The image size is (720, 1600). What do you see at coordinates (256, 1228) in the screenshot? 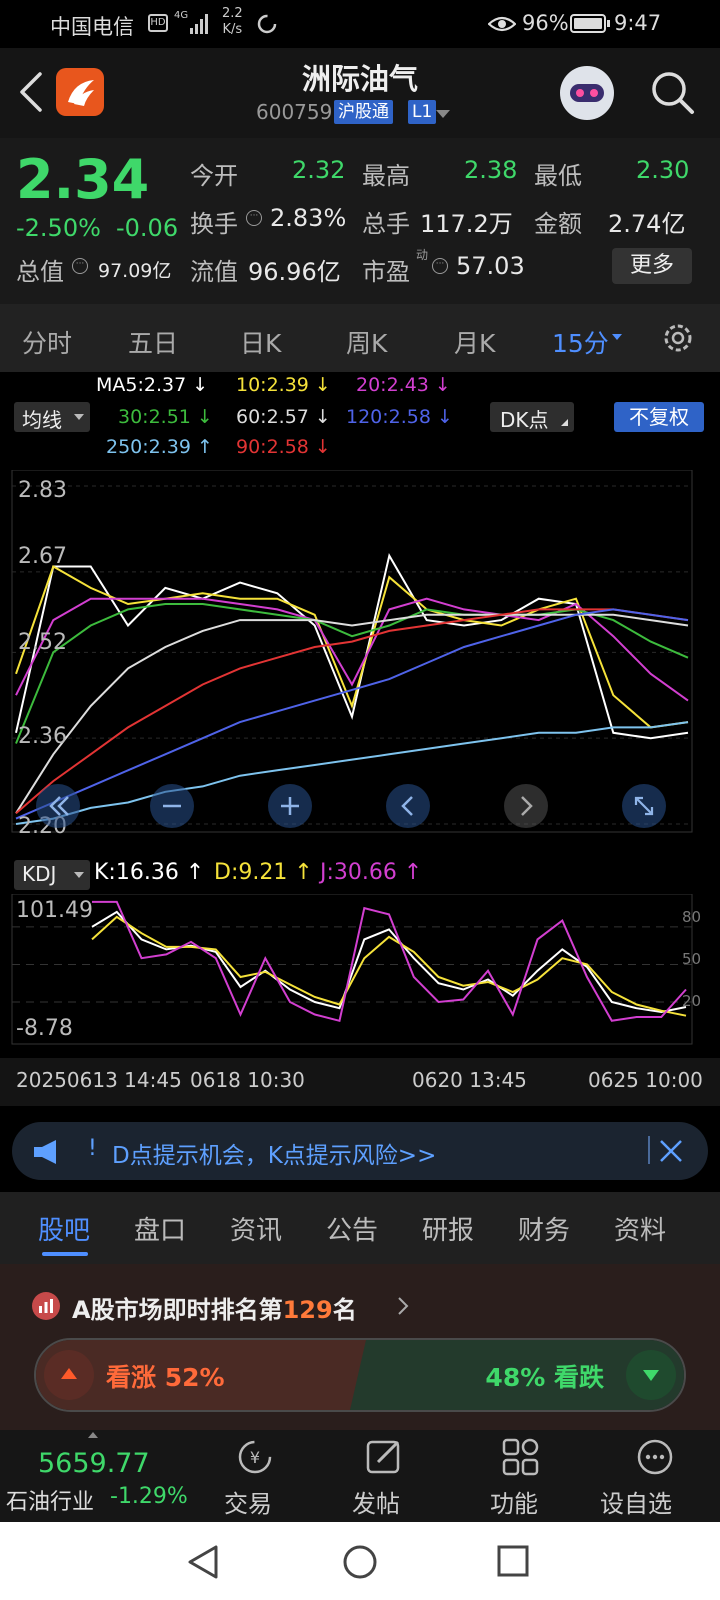
I see `tab-news: 资讯` at bounding box center [256, 1228].